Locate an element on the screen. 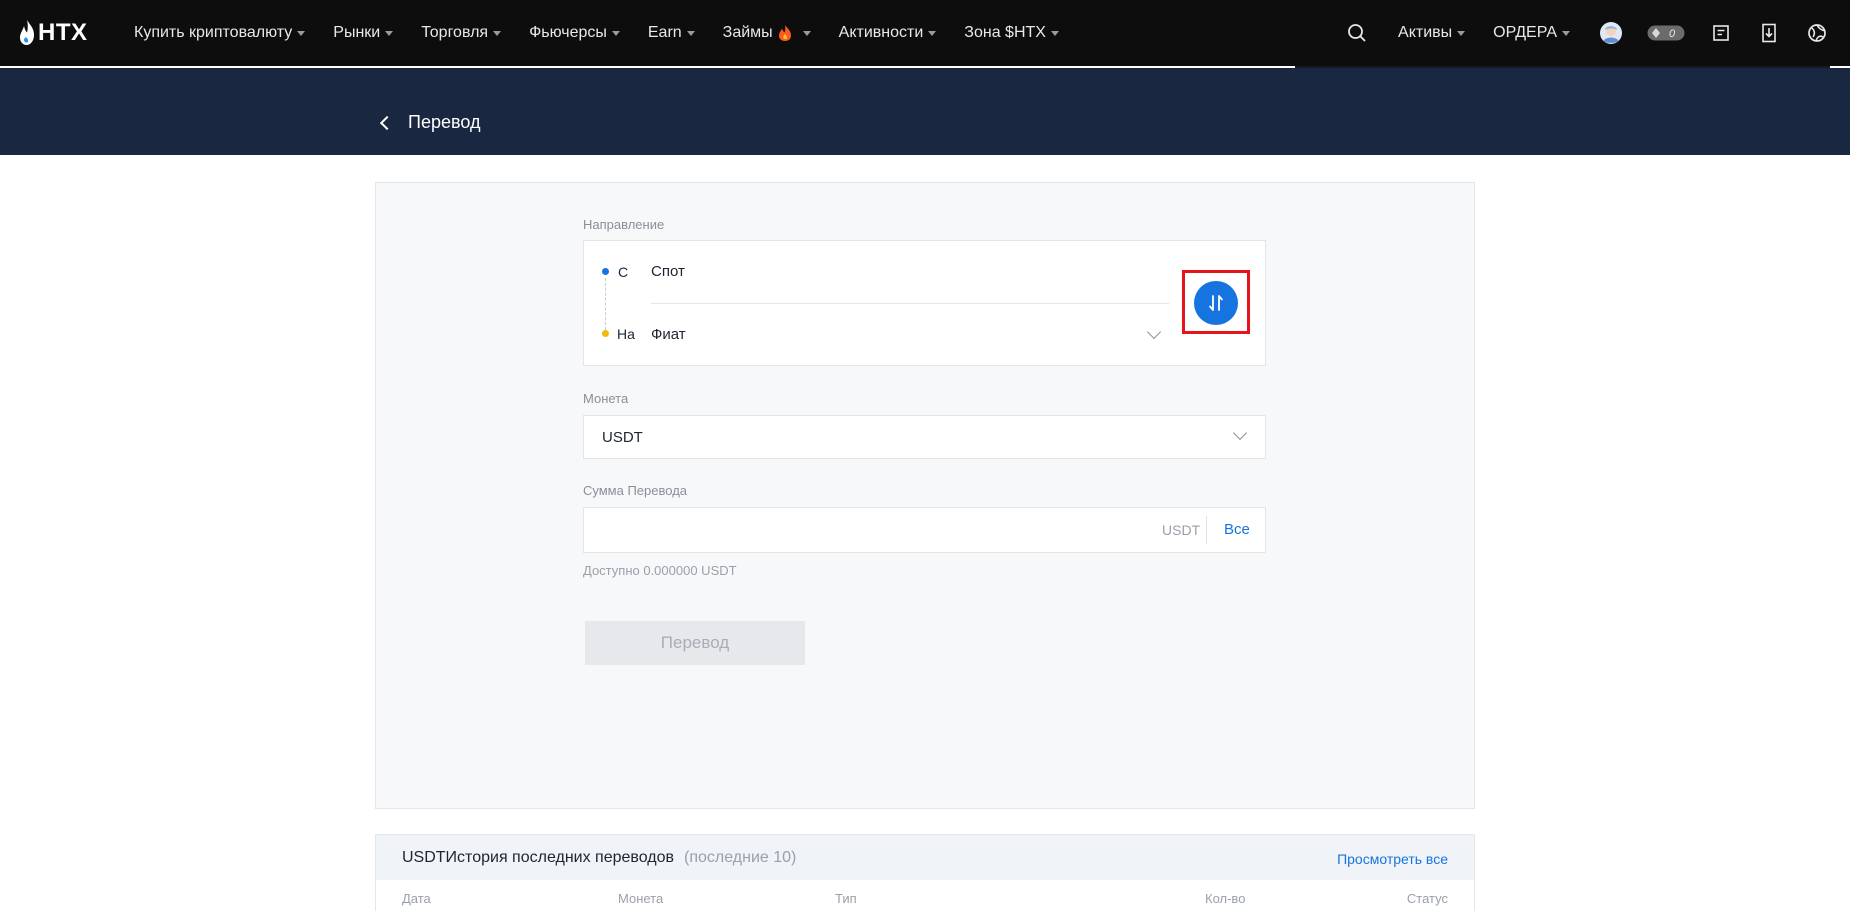 The width and height of the screenshot is (1850, 911). coin-select is located at coordinates (924, 437).